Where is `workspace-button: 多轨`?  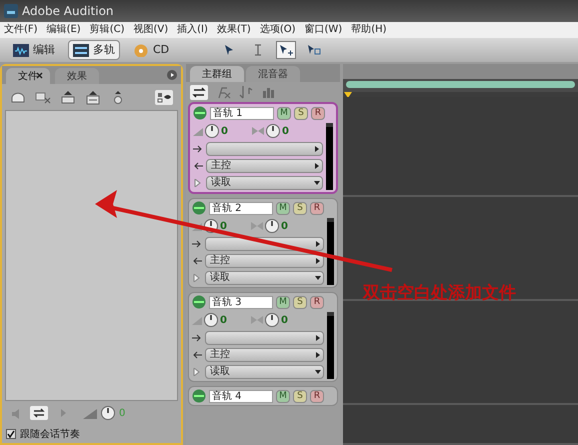
workspace-button: 多轨 is located at coordinates (94, 50).